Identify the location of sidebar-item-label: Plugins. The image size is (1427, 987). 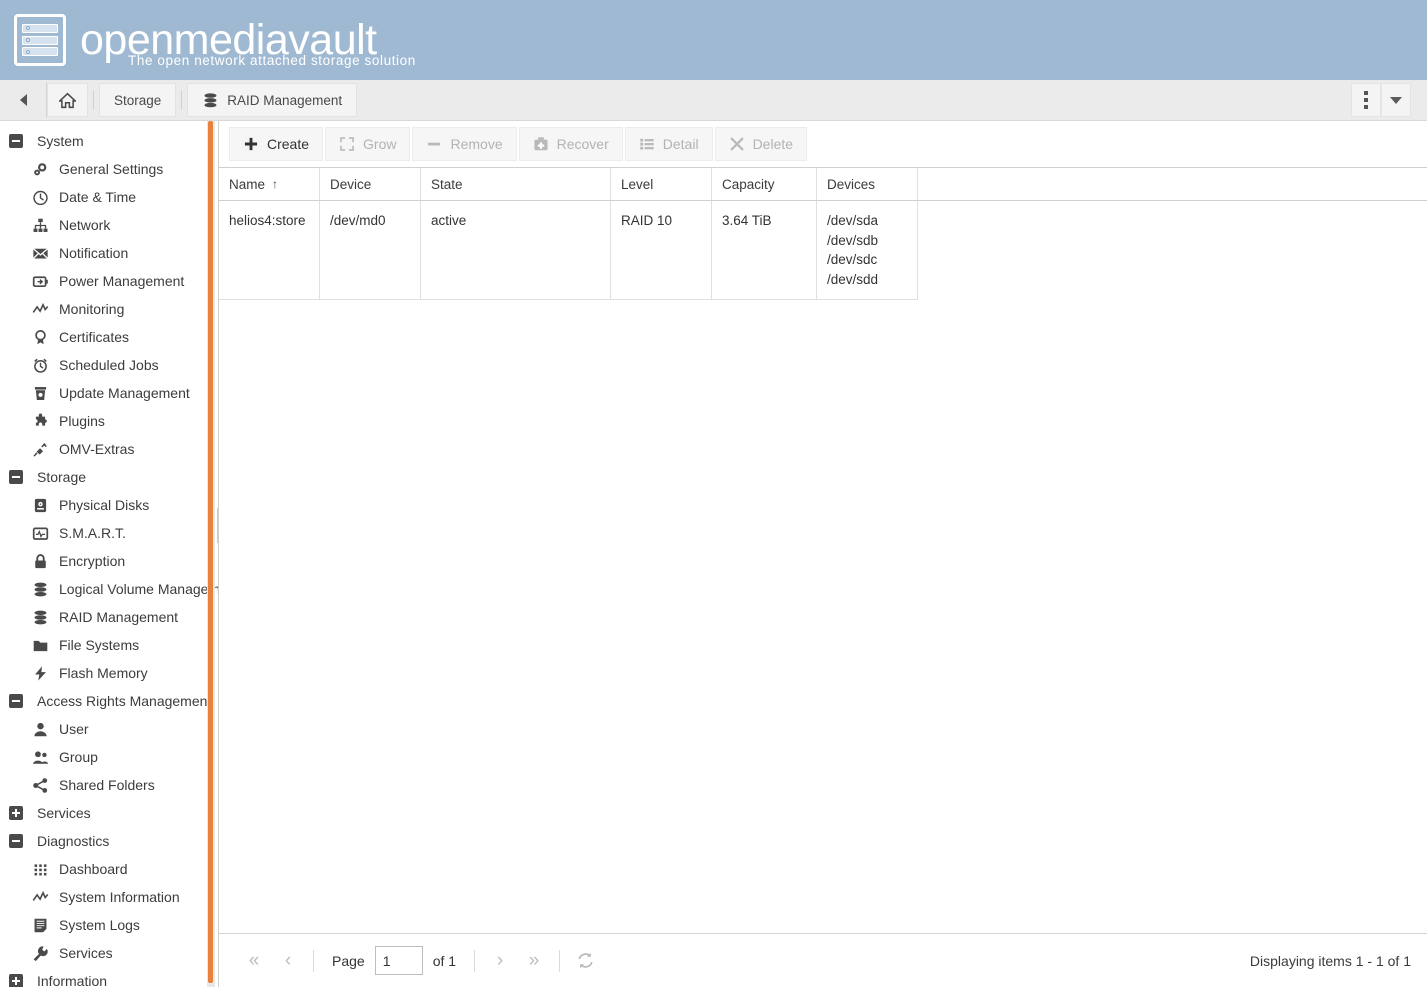
(82, 421).